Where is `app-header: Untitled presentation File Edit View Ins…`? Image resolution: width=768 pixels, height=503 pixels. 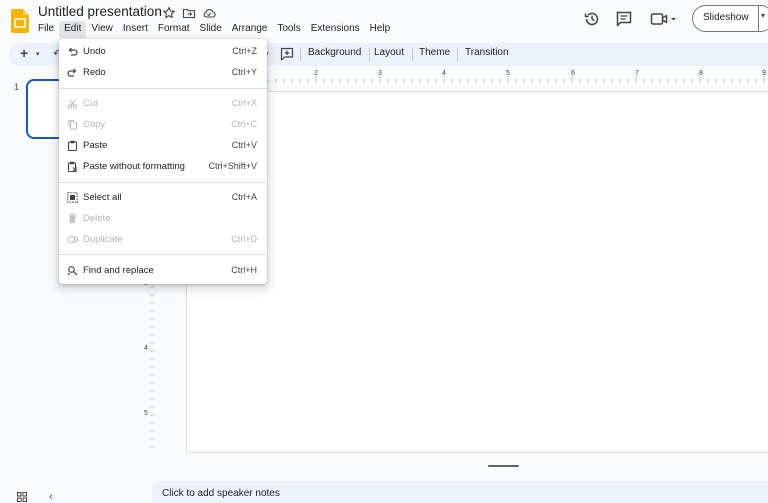 app-header: Untitled presentation File Edit View Ins… is located at coordinates (384, 20).